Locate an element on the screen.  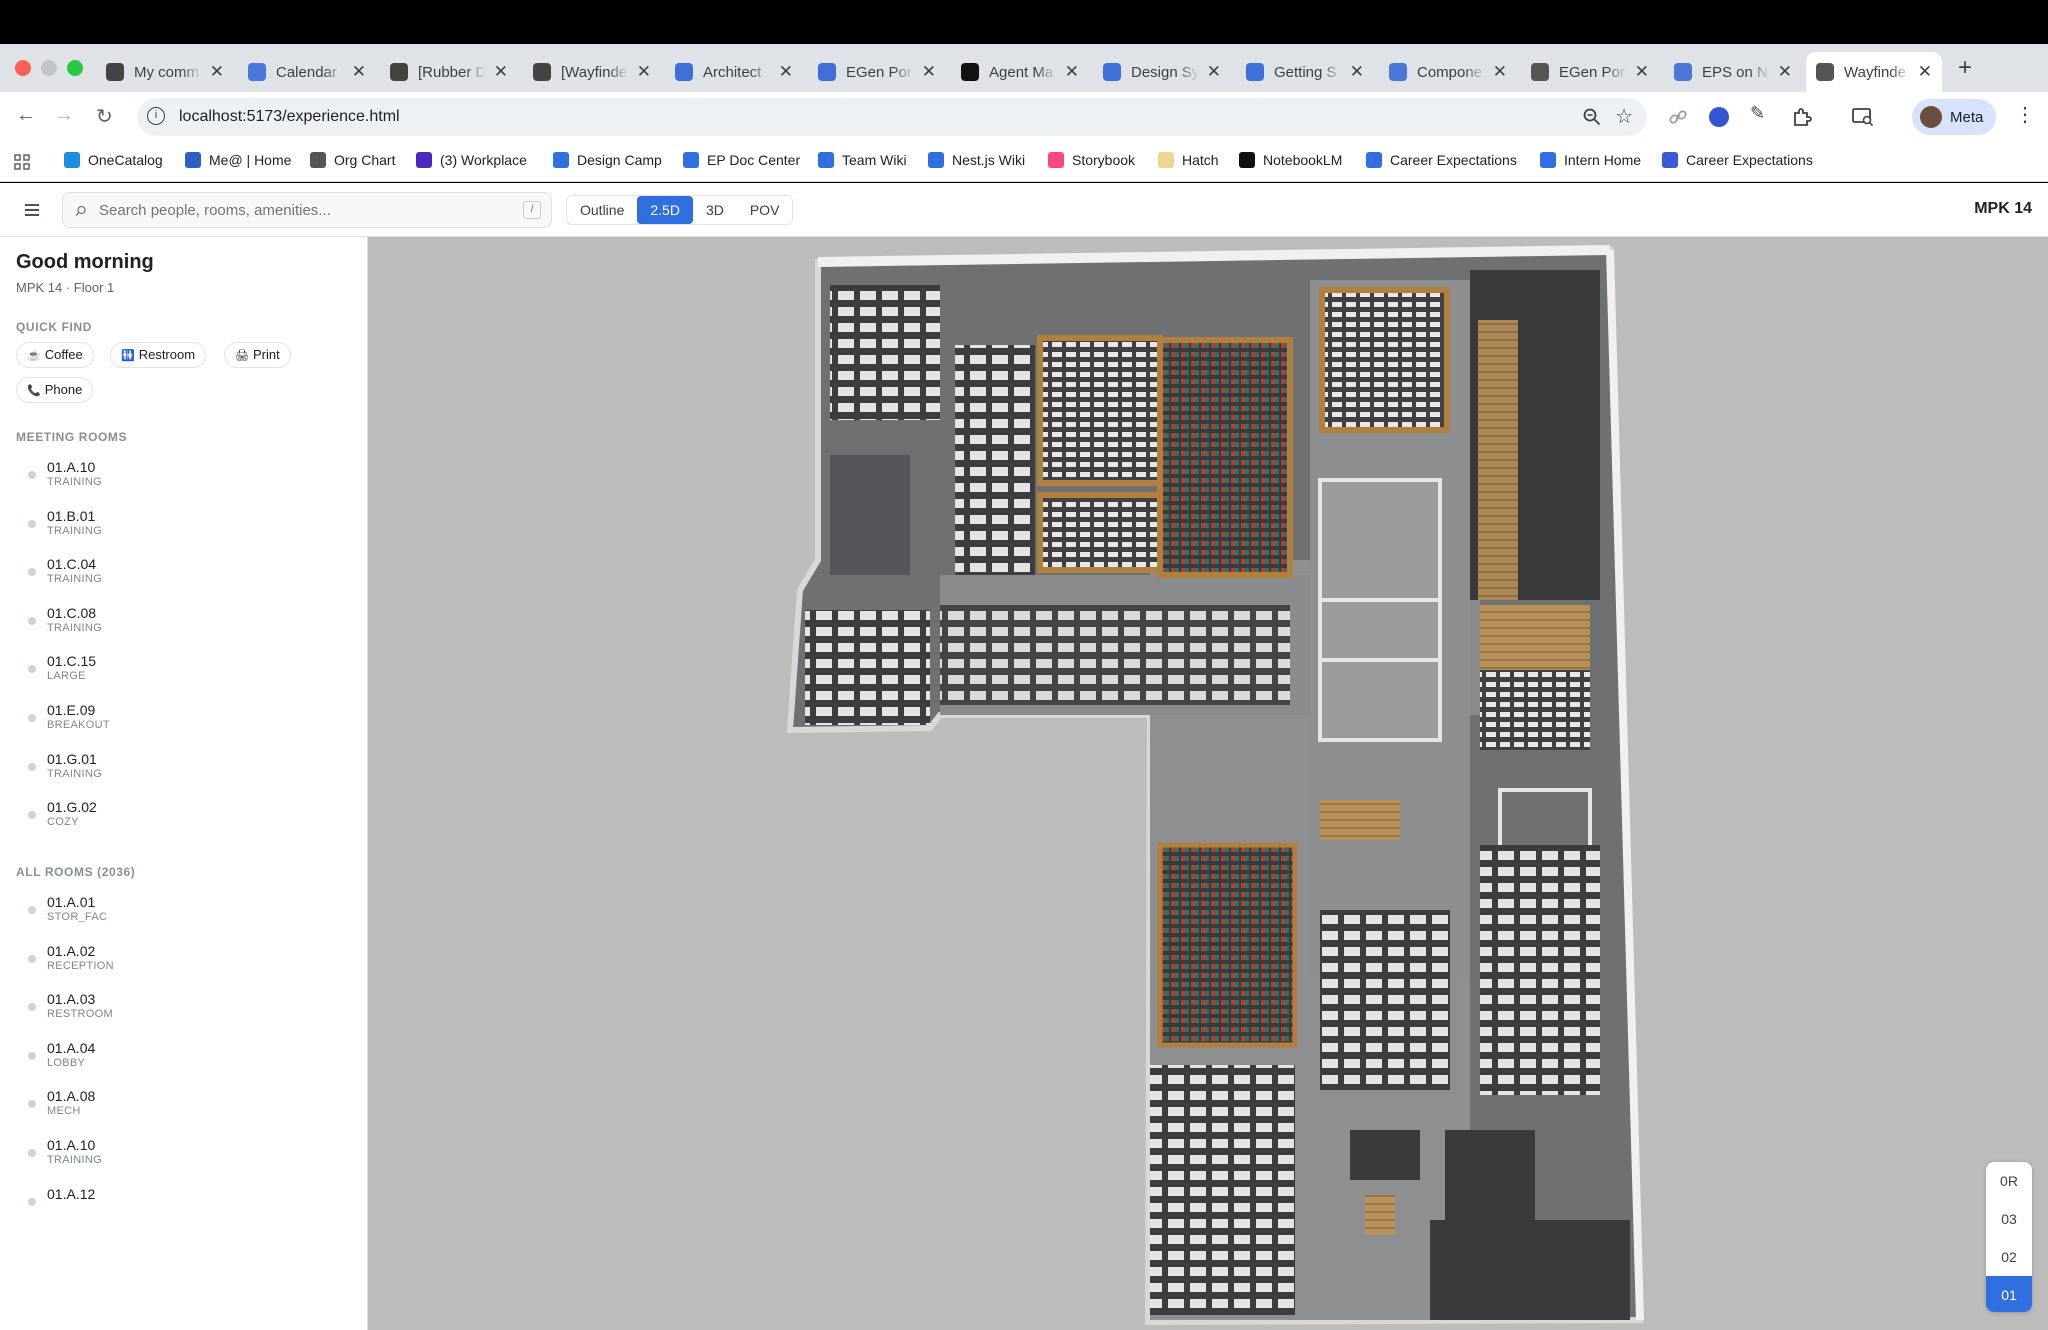
maximize-window-button is located at coordinates (75, 68).